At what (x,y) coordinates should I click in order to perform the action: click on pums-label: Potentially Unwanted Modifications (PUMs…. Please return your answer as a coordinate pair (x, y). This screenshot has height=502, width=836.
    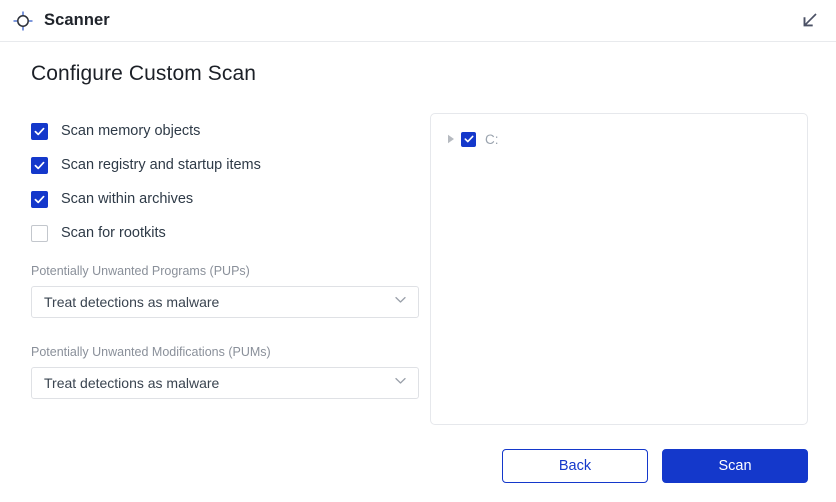
    Looking at the image, I should click on (151, 352).